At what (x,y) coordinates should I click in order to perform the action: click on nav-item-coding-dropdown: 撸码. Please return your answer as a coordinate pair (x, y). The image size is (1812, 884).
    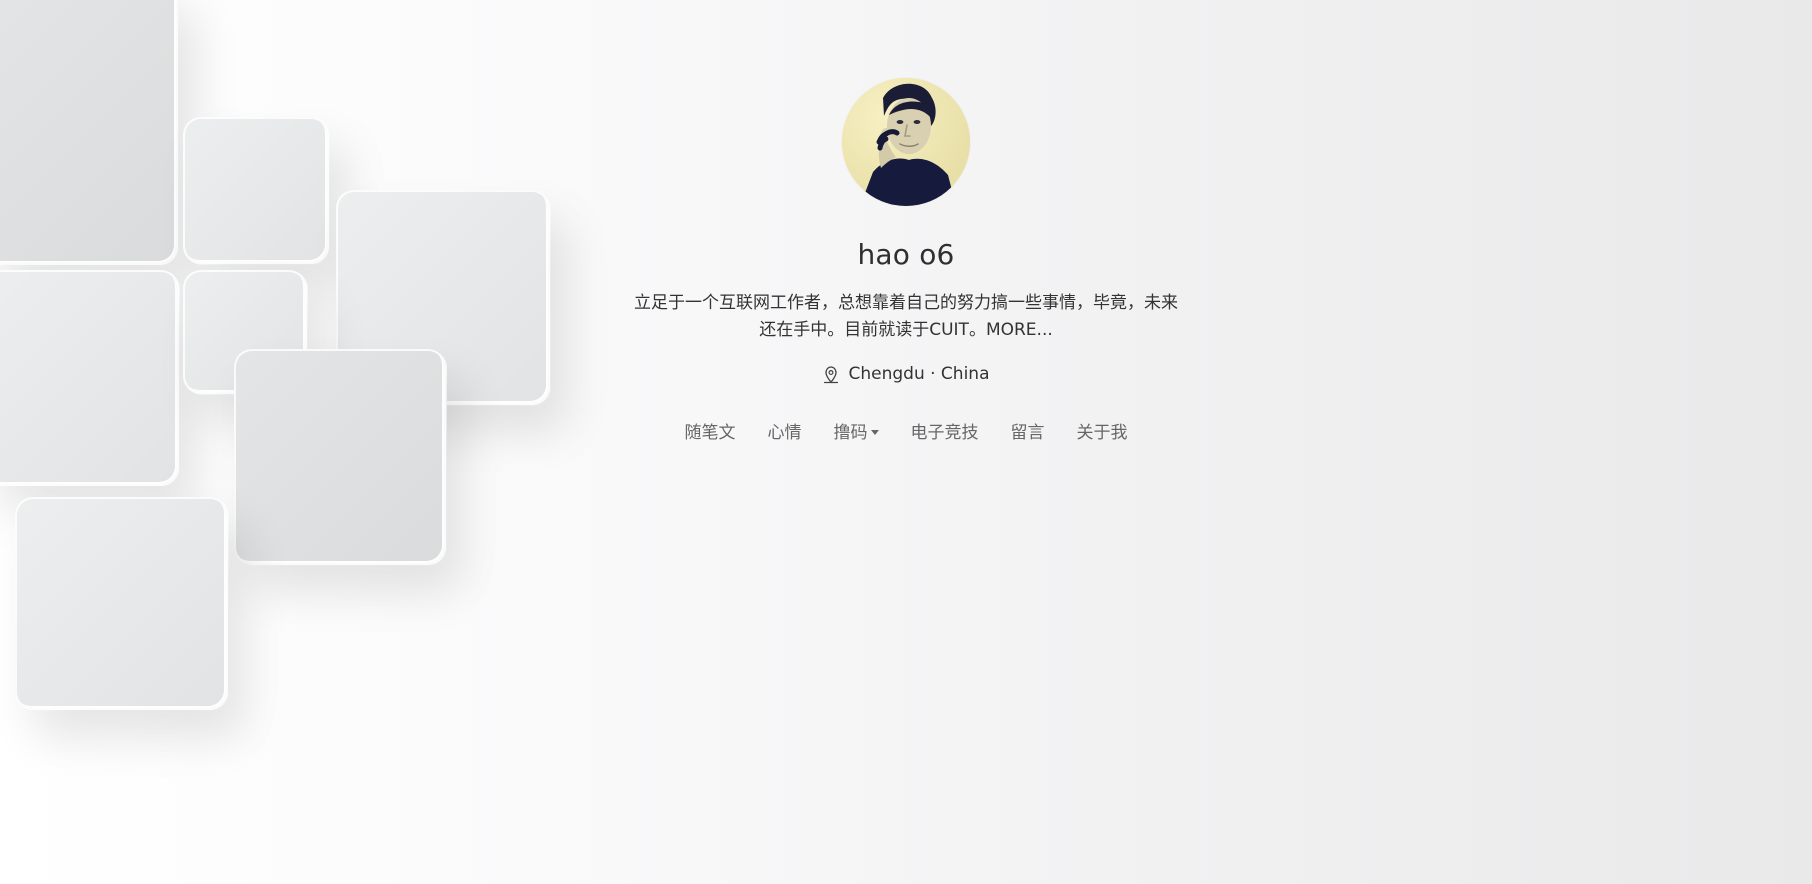
    Looking at the image, I should click on (856, 430).